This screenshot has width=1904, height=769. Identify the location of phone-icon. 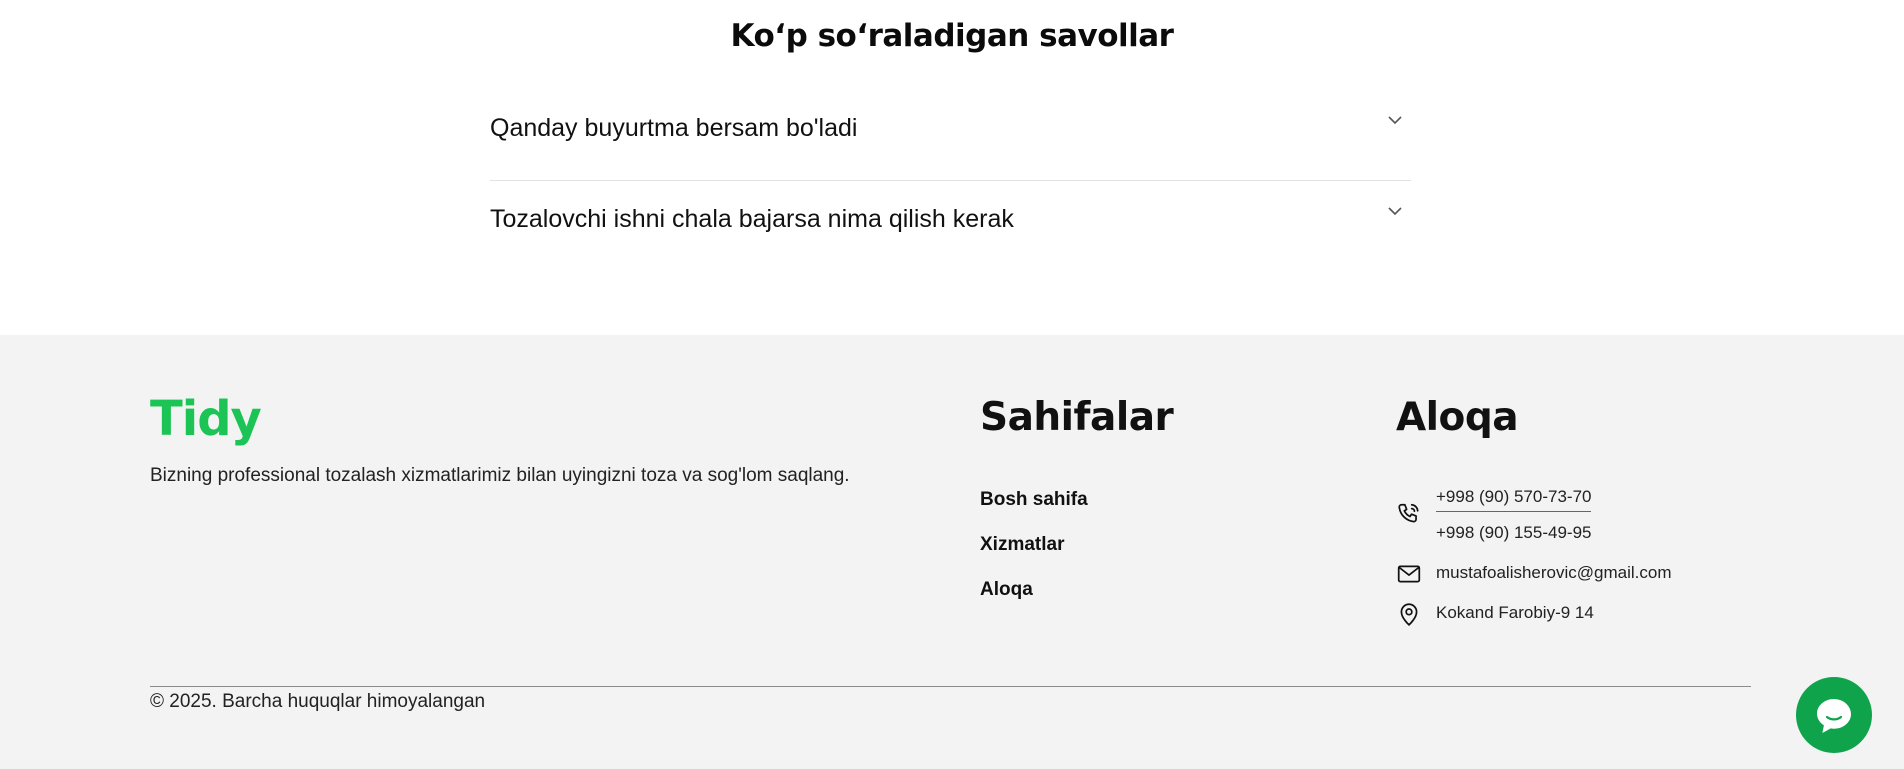
(1408, 513).